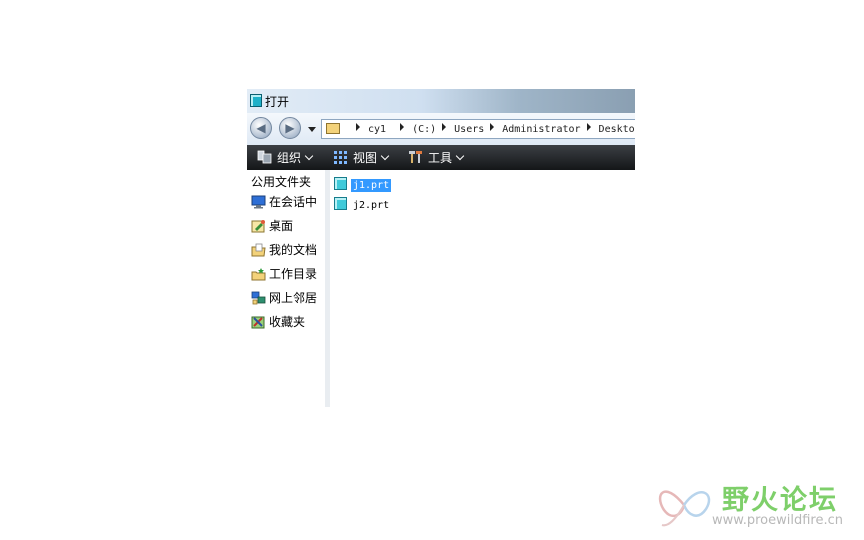 This screenshot has height=540, width=864. I want to click on tools-label: 工具, so click(440, 158).